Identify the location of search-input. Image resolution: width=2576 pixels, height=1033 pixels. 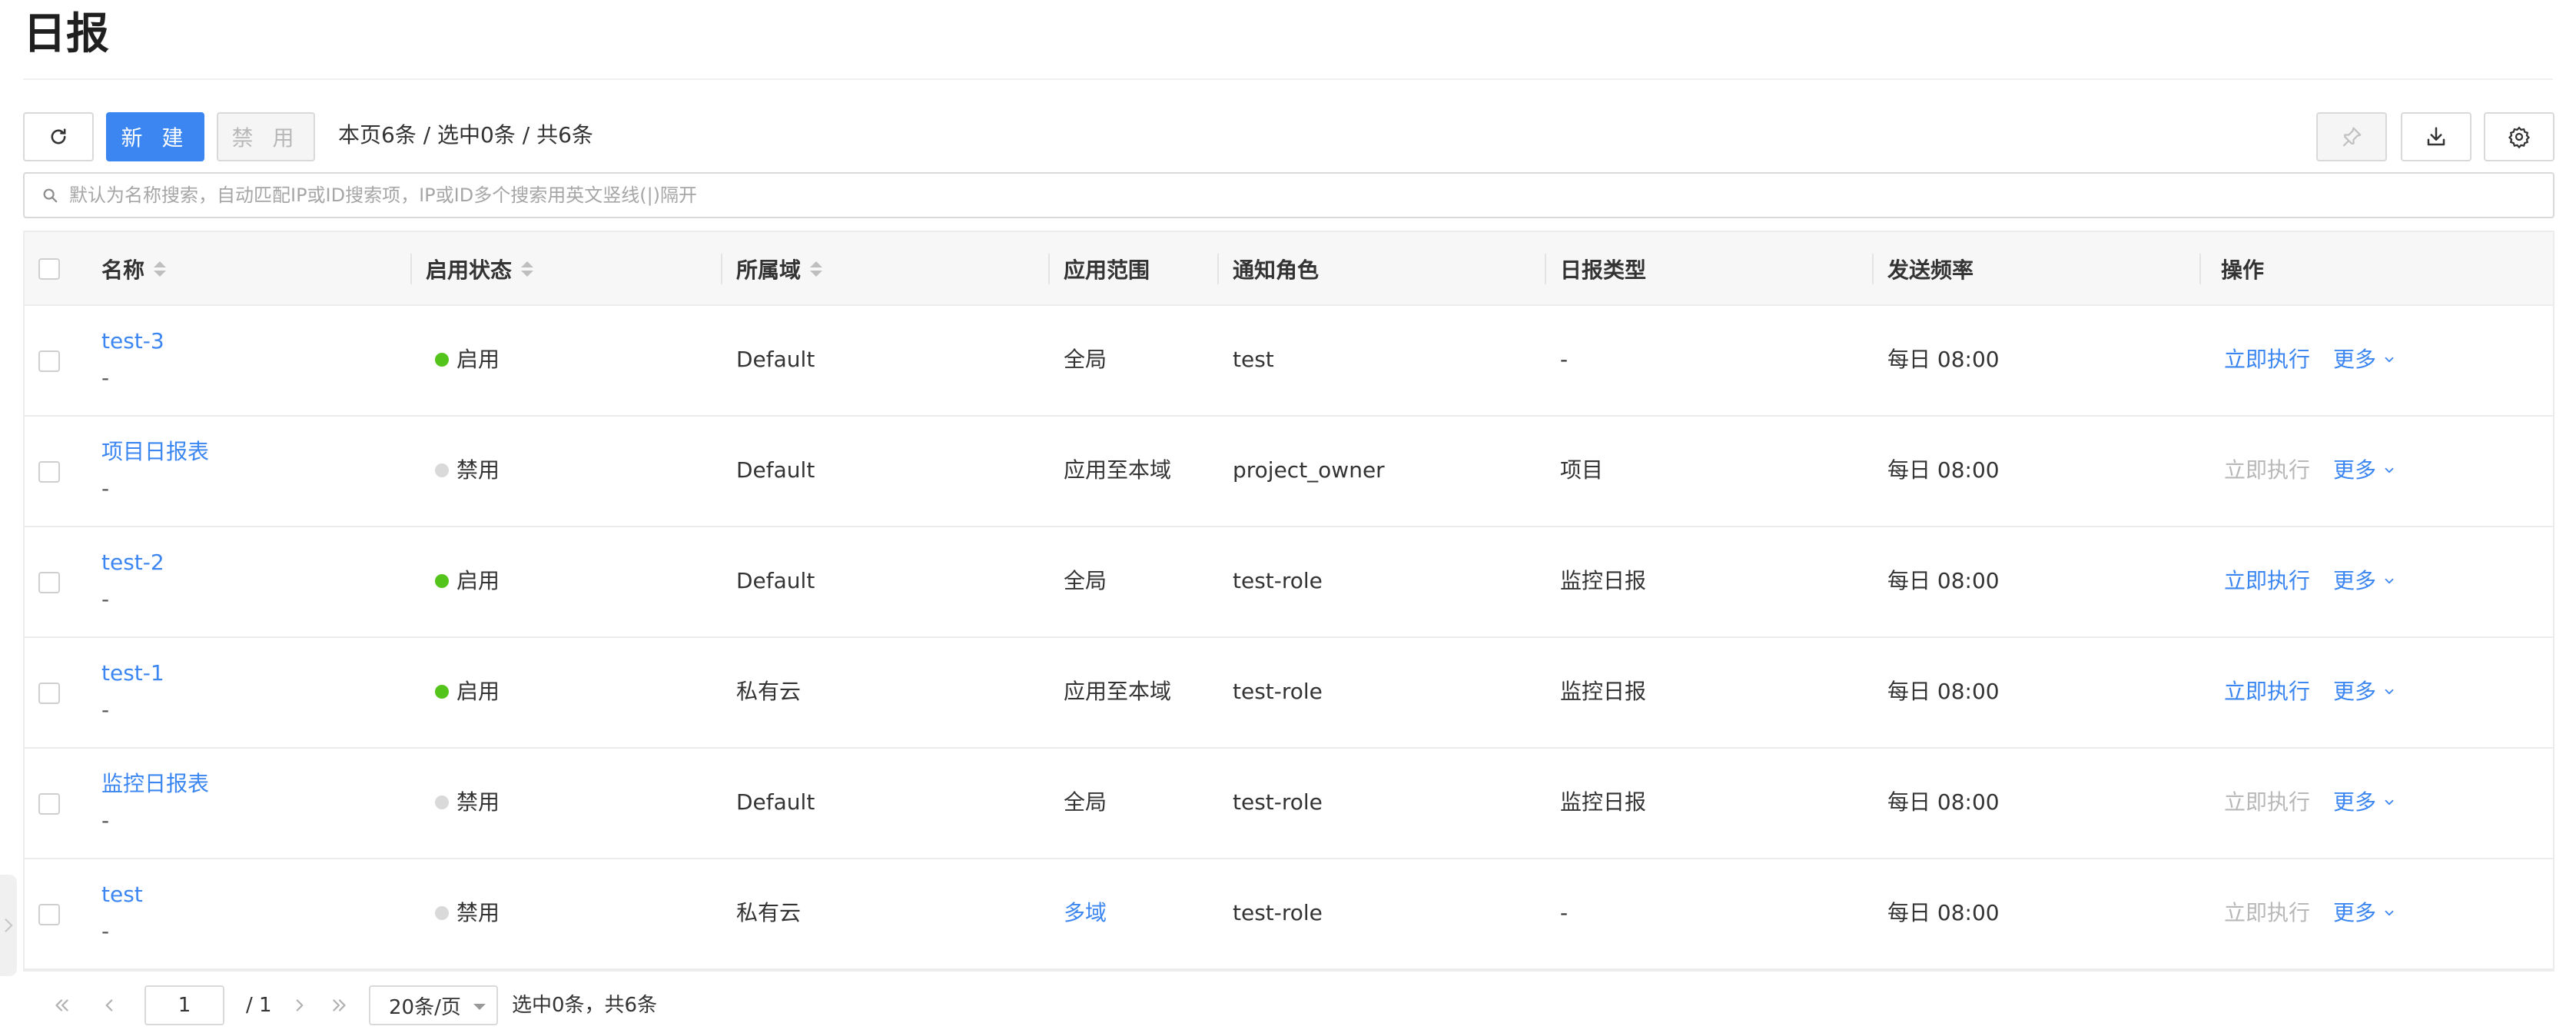
(1310, 195).